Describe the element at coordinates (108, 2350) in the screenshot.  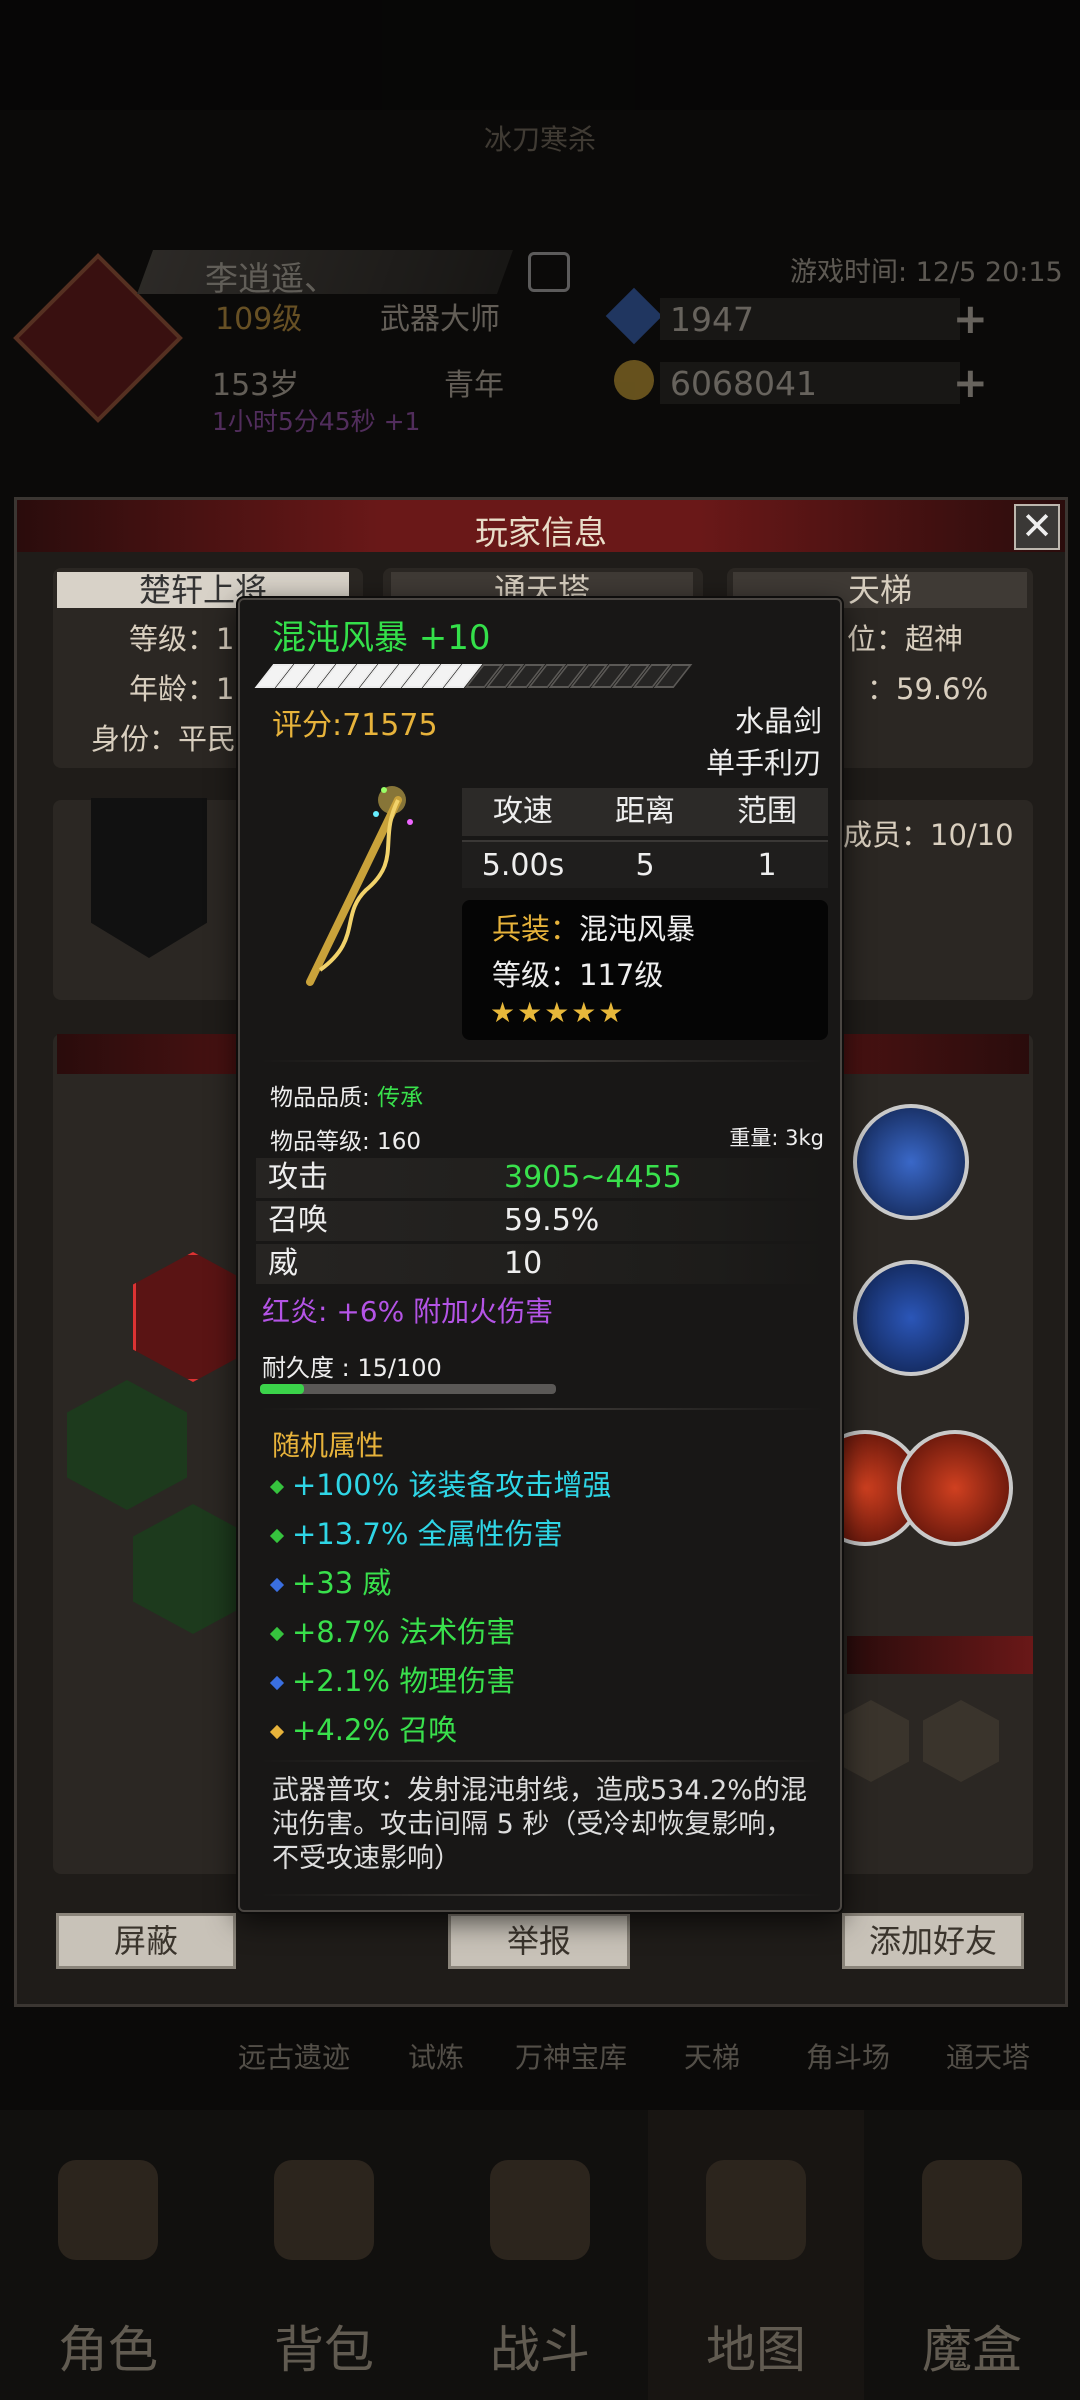
I see `tab-character-label: 角色` at that location.